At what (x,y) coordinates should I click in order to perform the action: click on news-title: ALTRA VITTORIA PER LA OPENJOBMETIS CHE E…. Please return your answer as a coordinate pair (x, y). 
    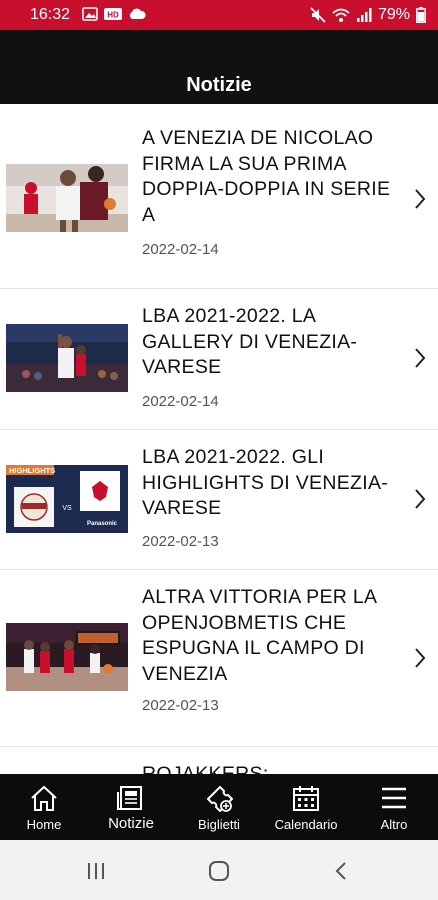
    Looking at the image, I should click on (259, 635).